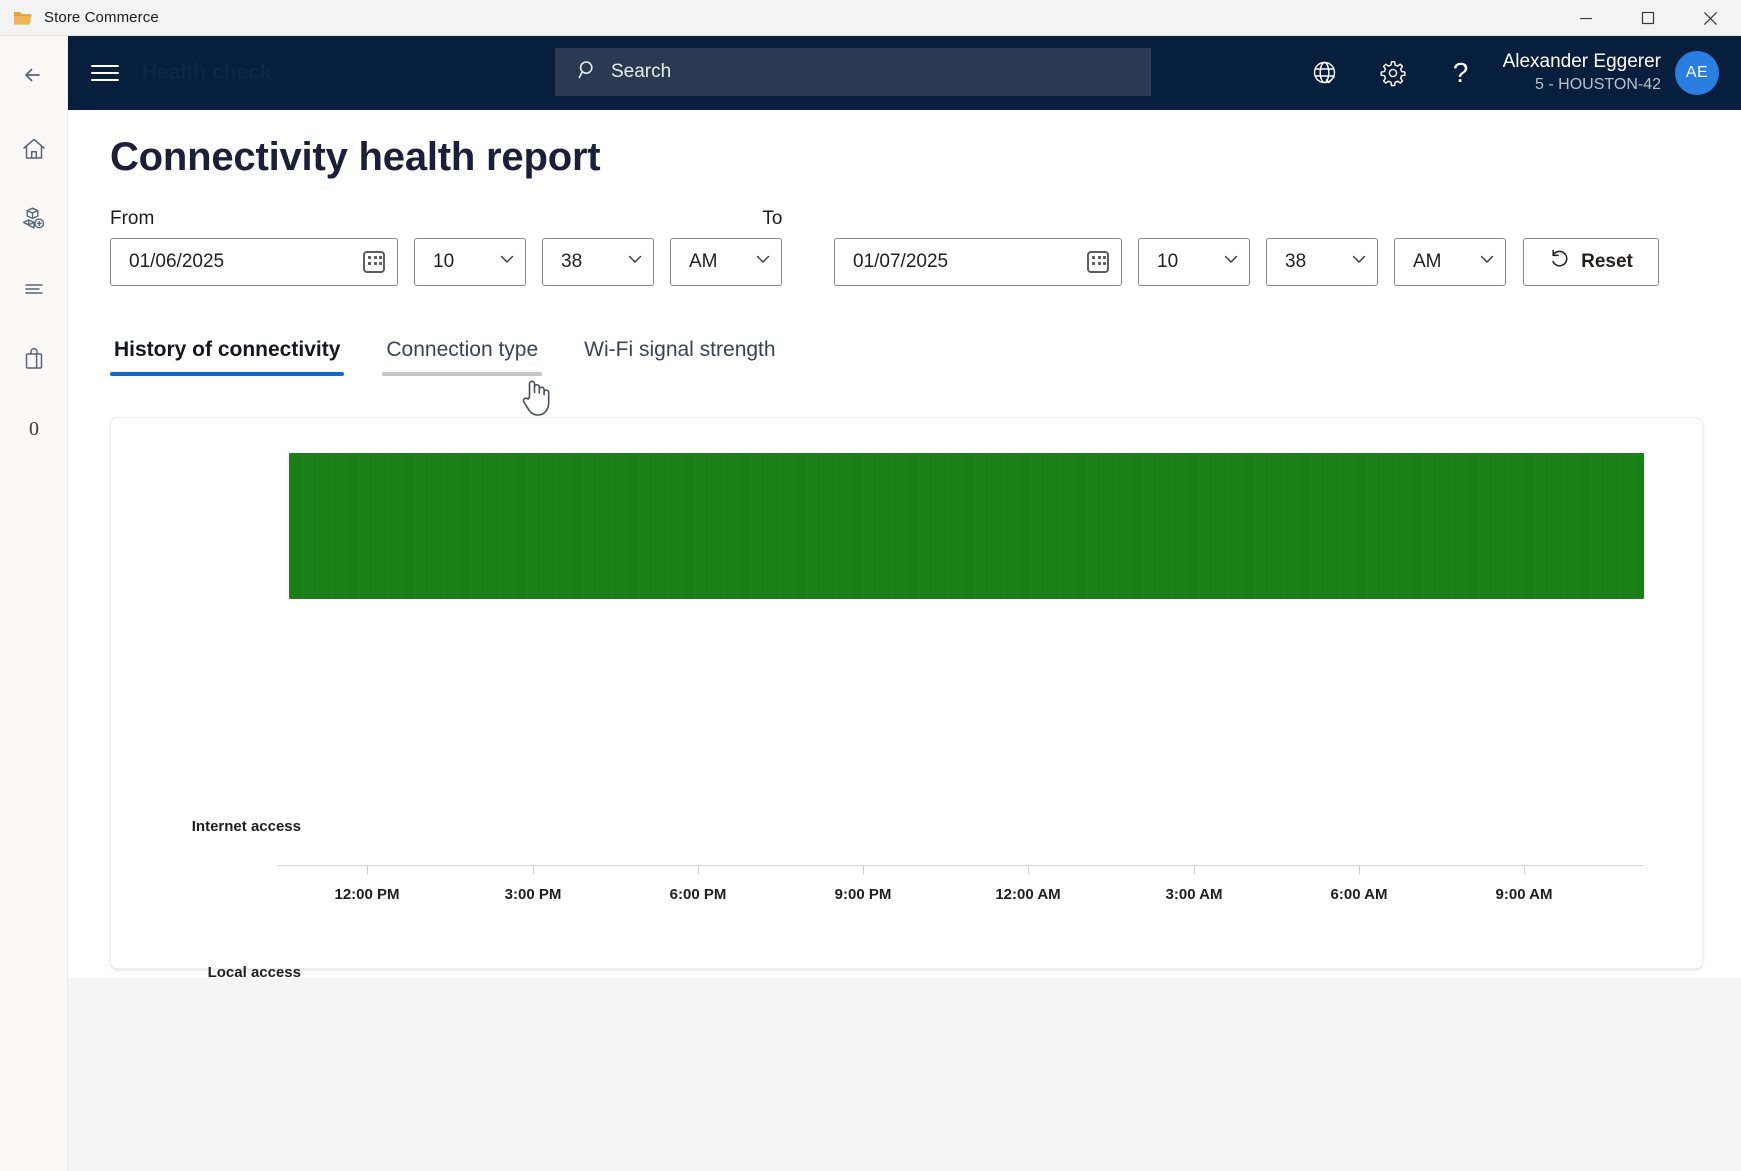 This screenshot has width=1741, height=1171. What do you see at coordinates (1710, 18) in the screenshot?
I see `close-button` at bounding box center [1710, 18].